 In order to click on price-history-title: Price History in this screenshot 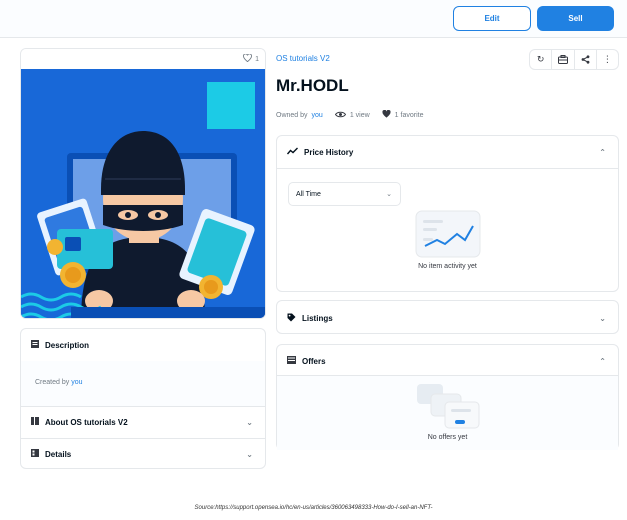, I will do `click(329, 152)`.